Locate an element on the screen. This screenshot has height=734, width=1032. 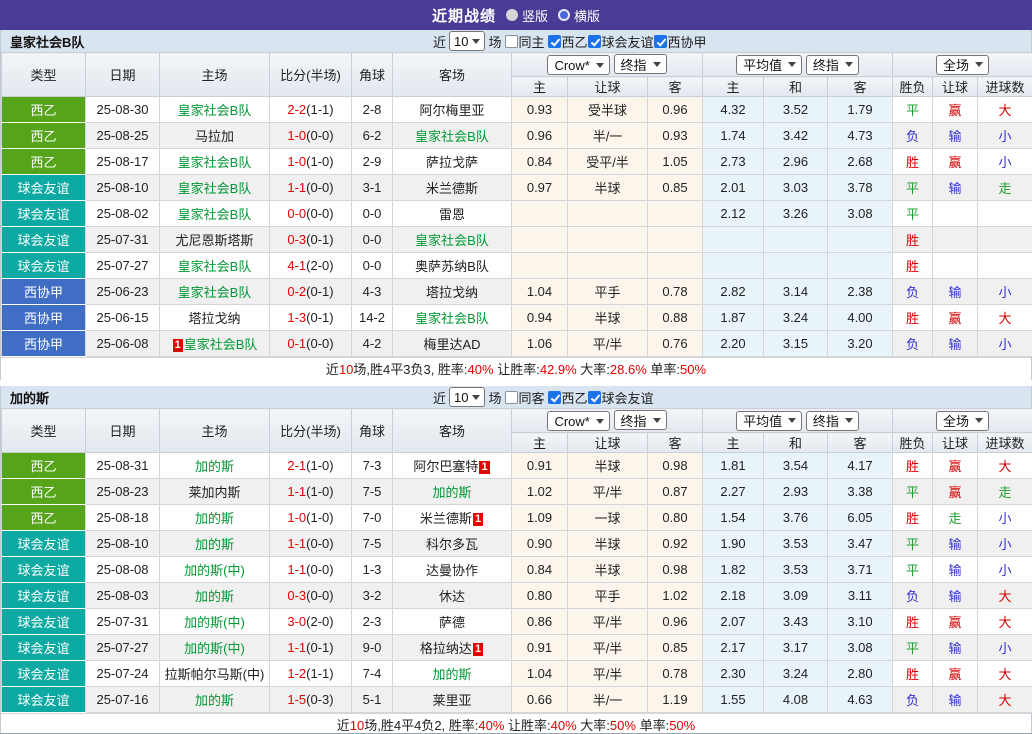
corner-count: 7-4 is located at coordinates (372, 673).